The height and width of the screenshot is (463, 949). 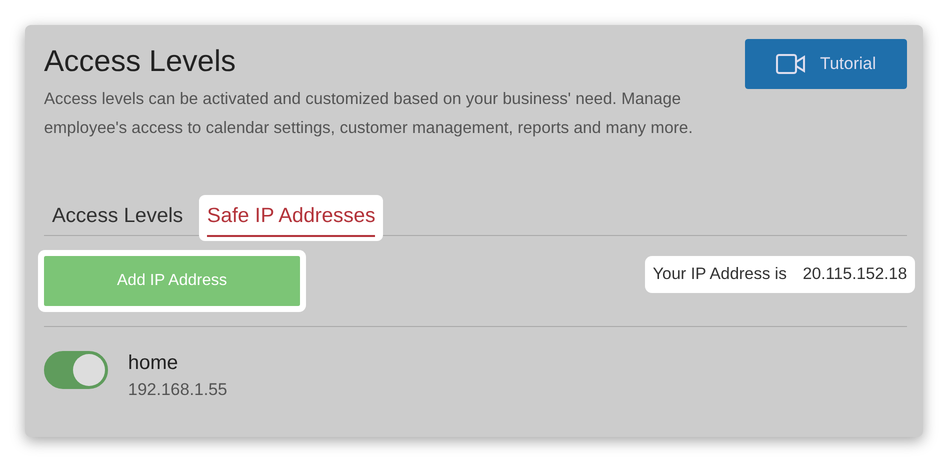 What do you see at coordinates (854, 274) in the screenshot?
I see `ip-value: 20.115.152.18` at bounding box center [854, 274].